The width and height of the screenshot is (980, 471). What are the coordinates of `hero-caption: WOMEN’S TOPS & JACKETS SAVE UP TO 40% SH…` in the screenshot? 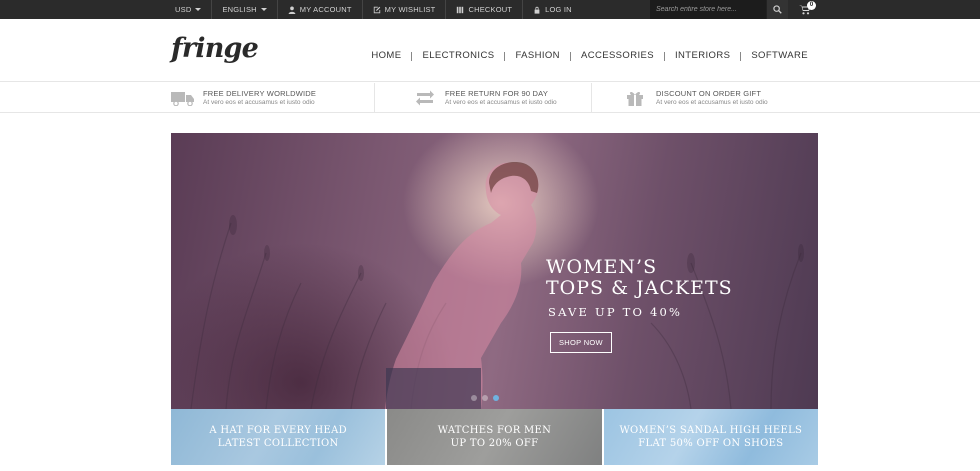 It's located at (639, 305).